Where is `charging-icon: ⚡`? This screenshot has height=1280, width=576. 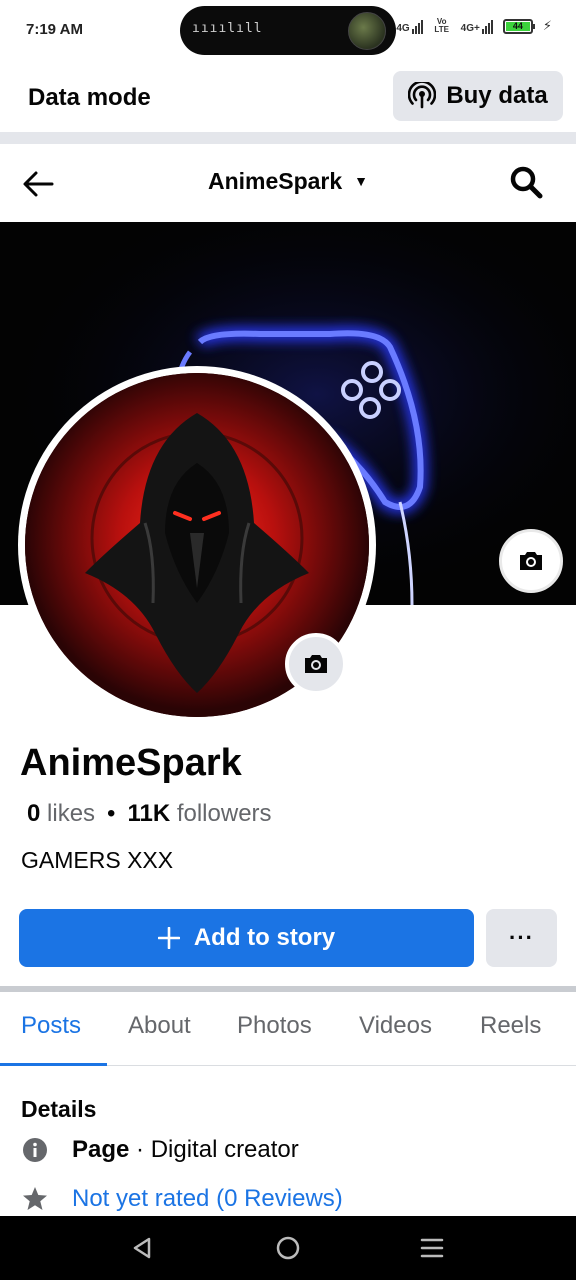
charging-icon: ⚡ is located at coordinates (547, 25).